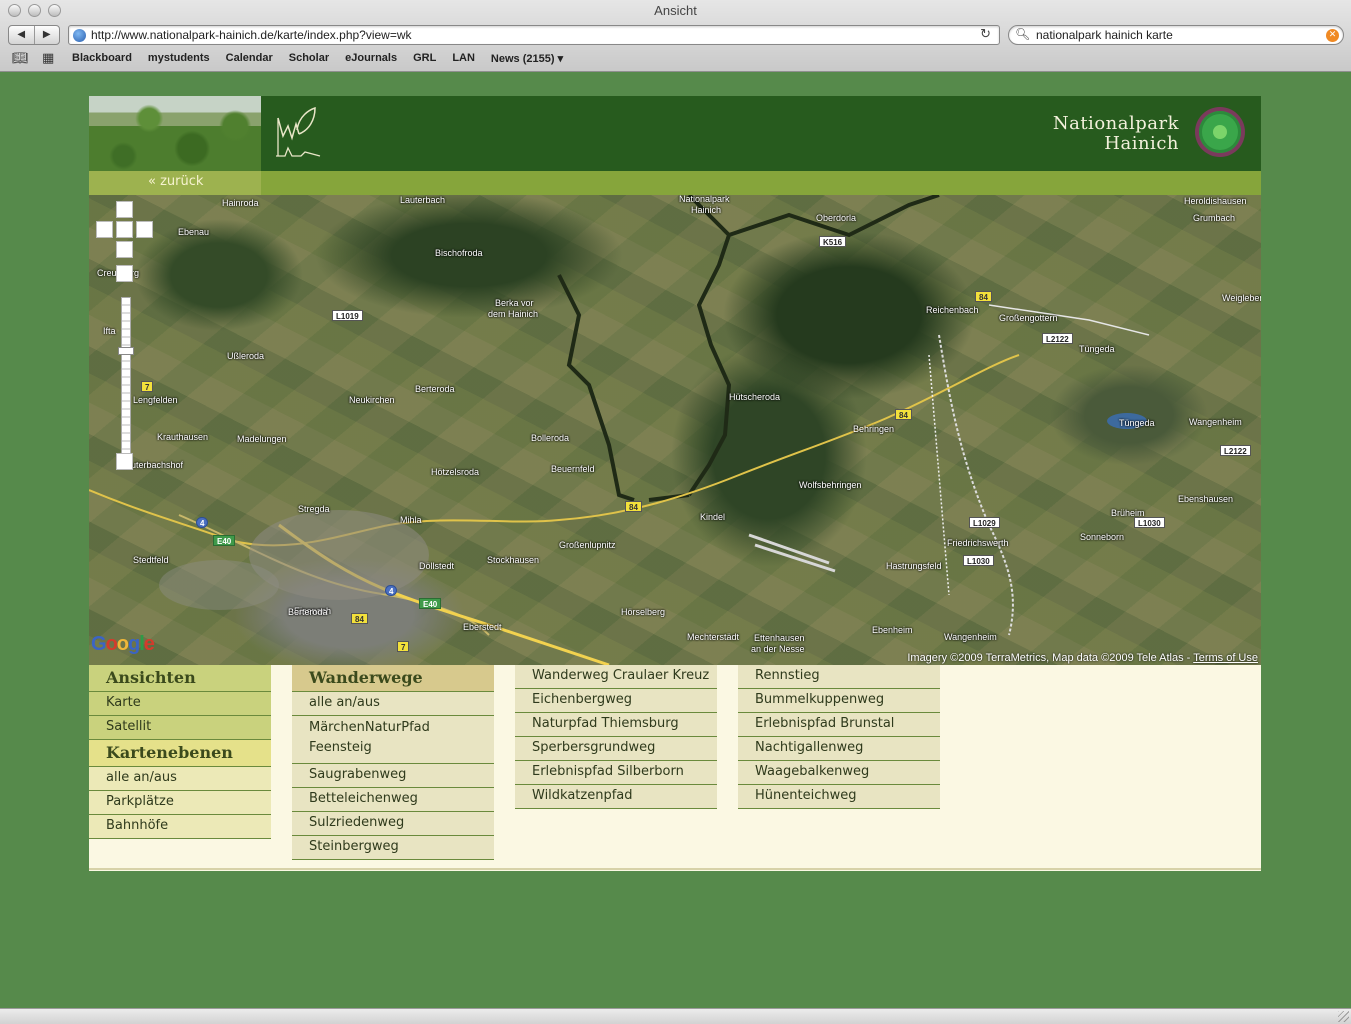  What do you see at coordinates (1149, 522) in the screenshot?
I see `road-number-shield: L1030` at bounding box center [1149, 522].